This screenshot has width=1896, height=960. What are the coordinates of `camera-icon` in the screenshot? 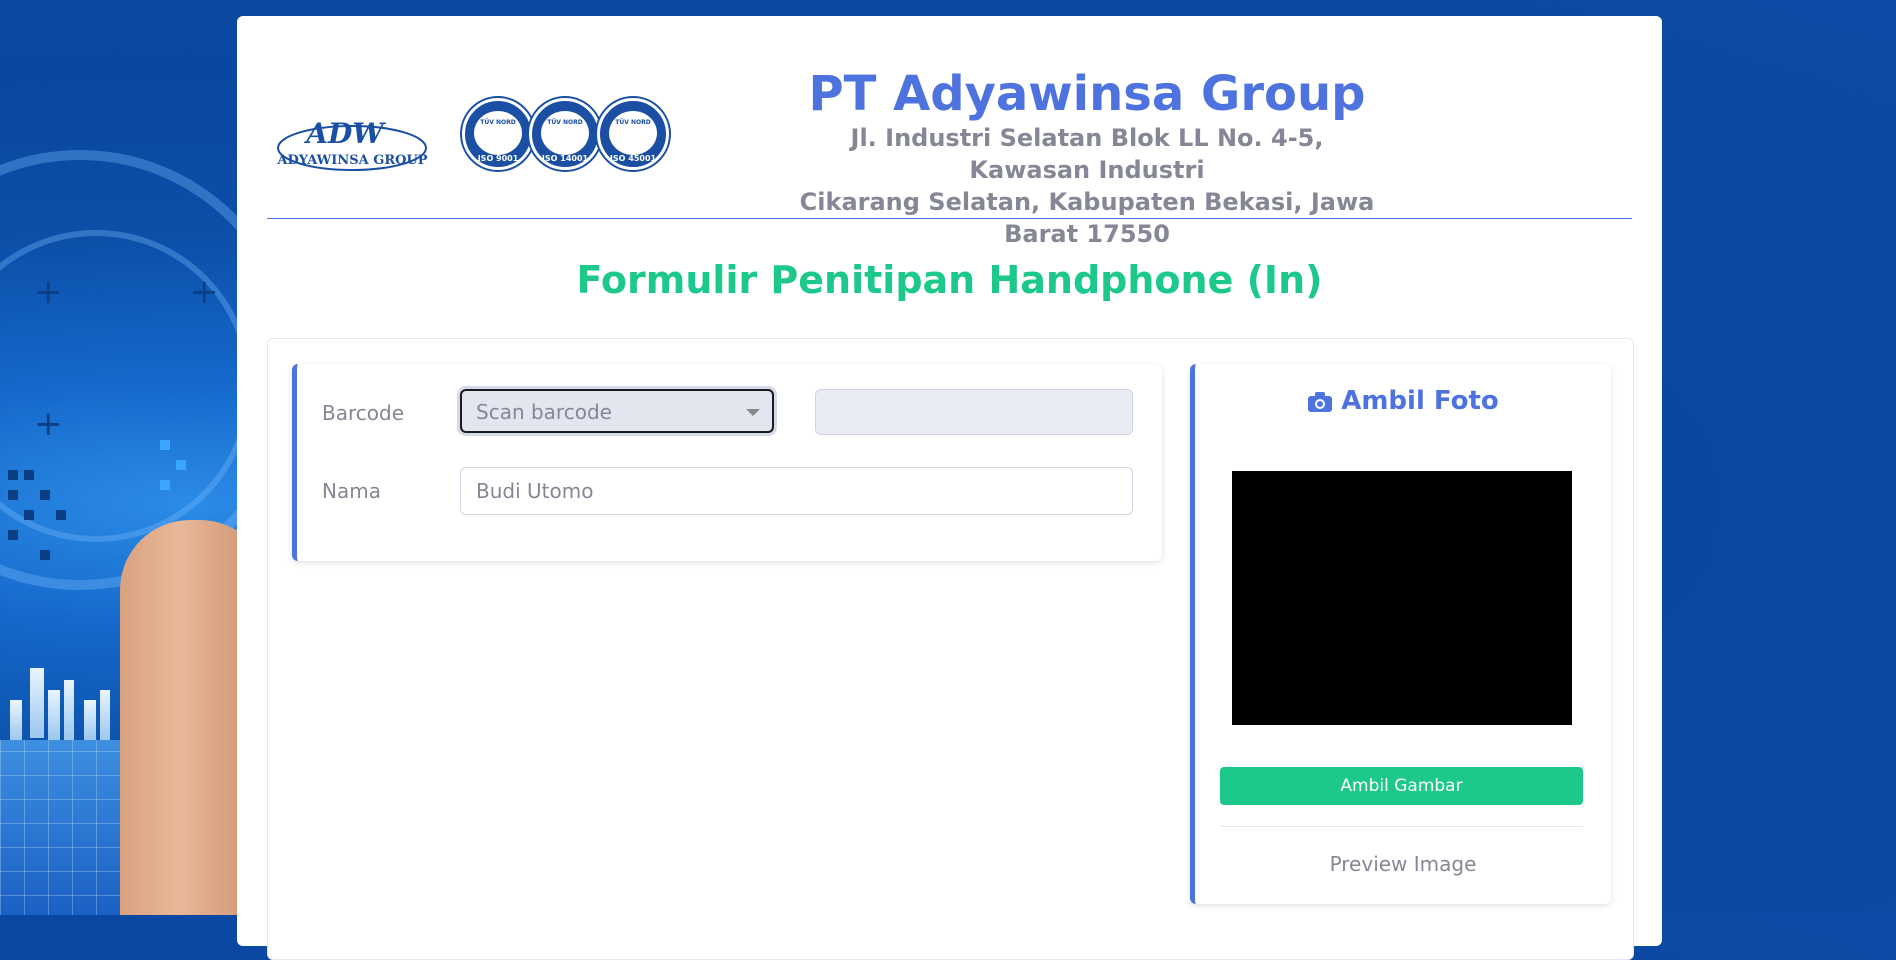 It's located at (1320, 401).